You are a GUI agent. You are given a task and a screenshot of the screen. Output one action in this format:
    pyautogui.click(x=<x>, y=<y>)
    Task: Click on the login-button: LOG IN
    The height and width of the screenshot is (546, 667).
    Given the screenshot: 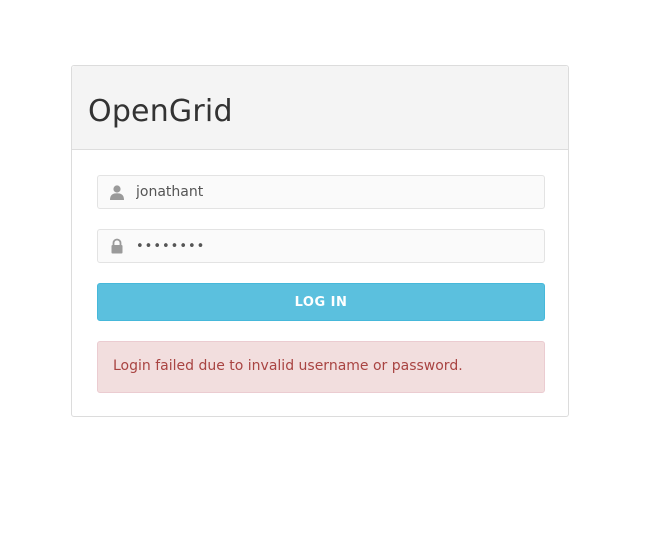 What is the action you would take?
    pyautogui.click(x=321, y=302)
    